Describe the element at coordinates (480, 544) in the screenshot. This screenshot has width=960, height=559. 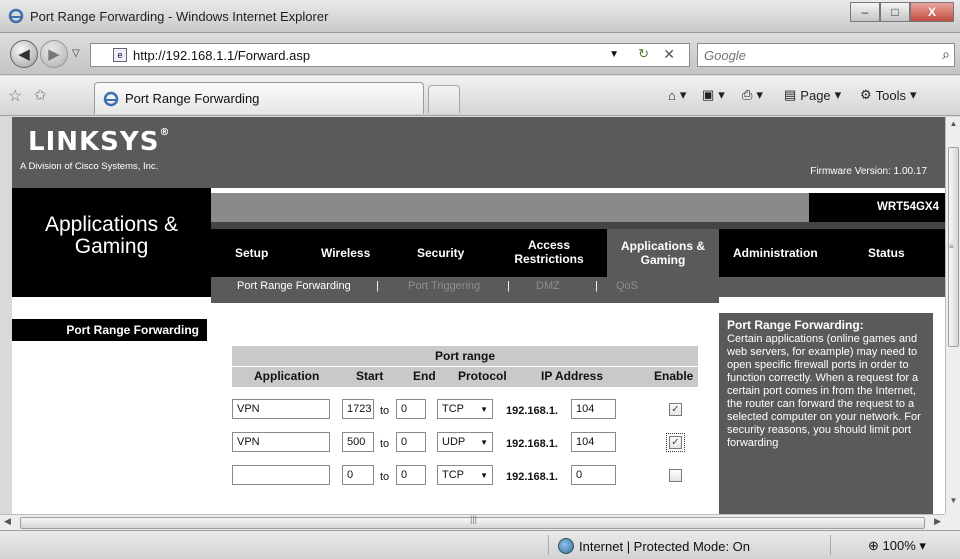
I see `status-bar: Internet | Protected Mode: On ⊕ 100% ▾` at that location.